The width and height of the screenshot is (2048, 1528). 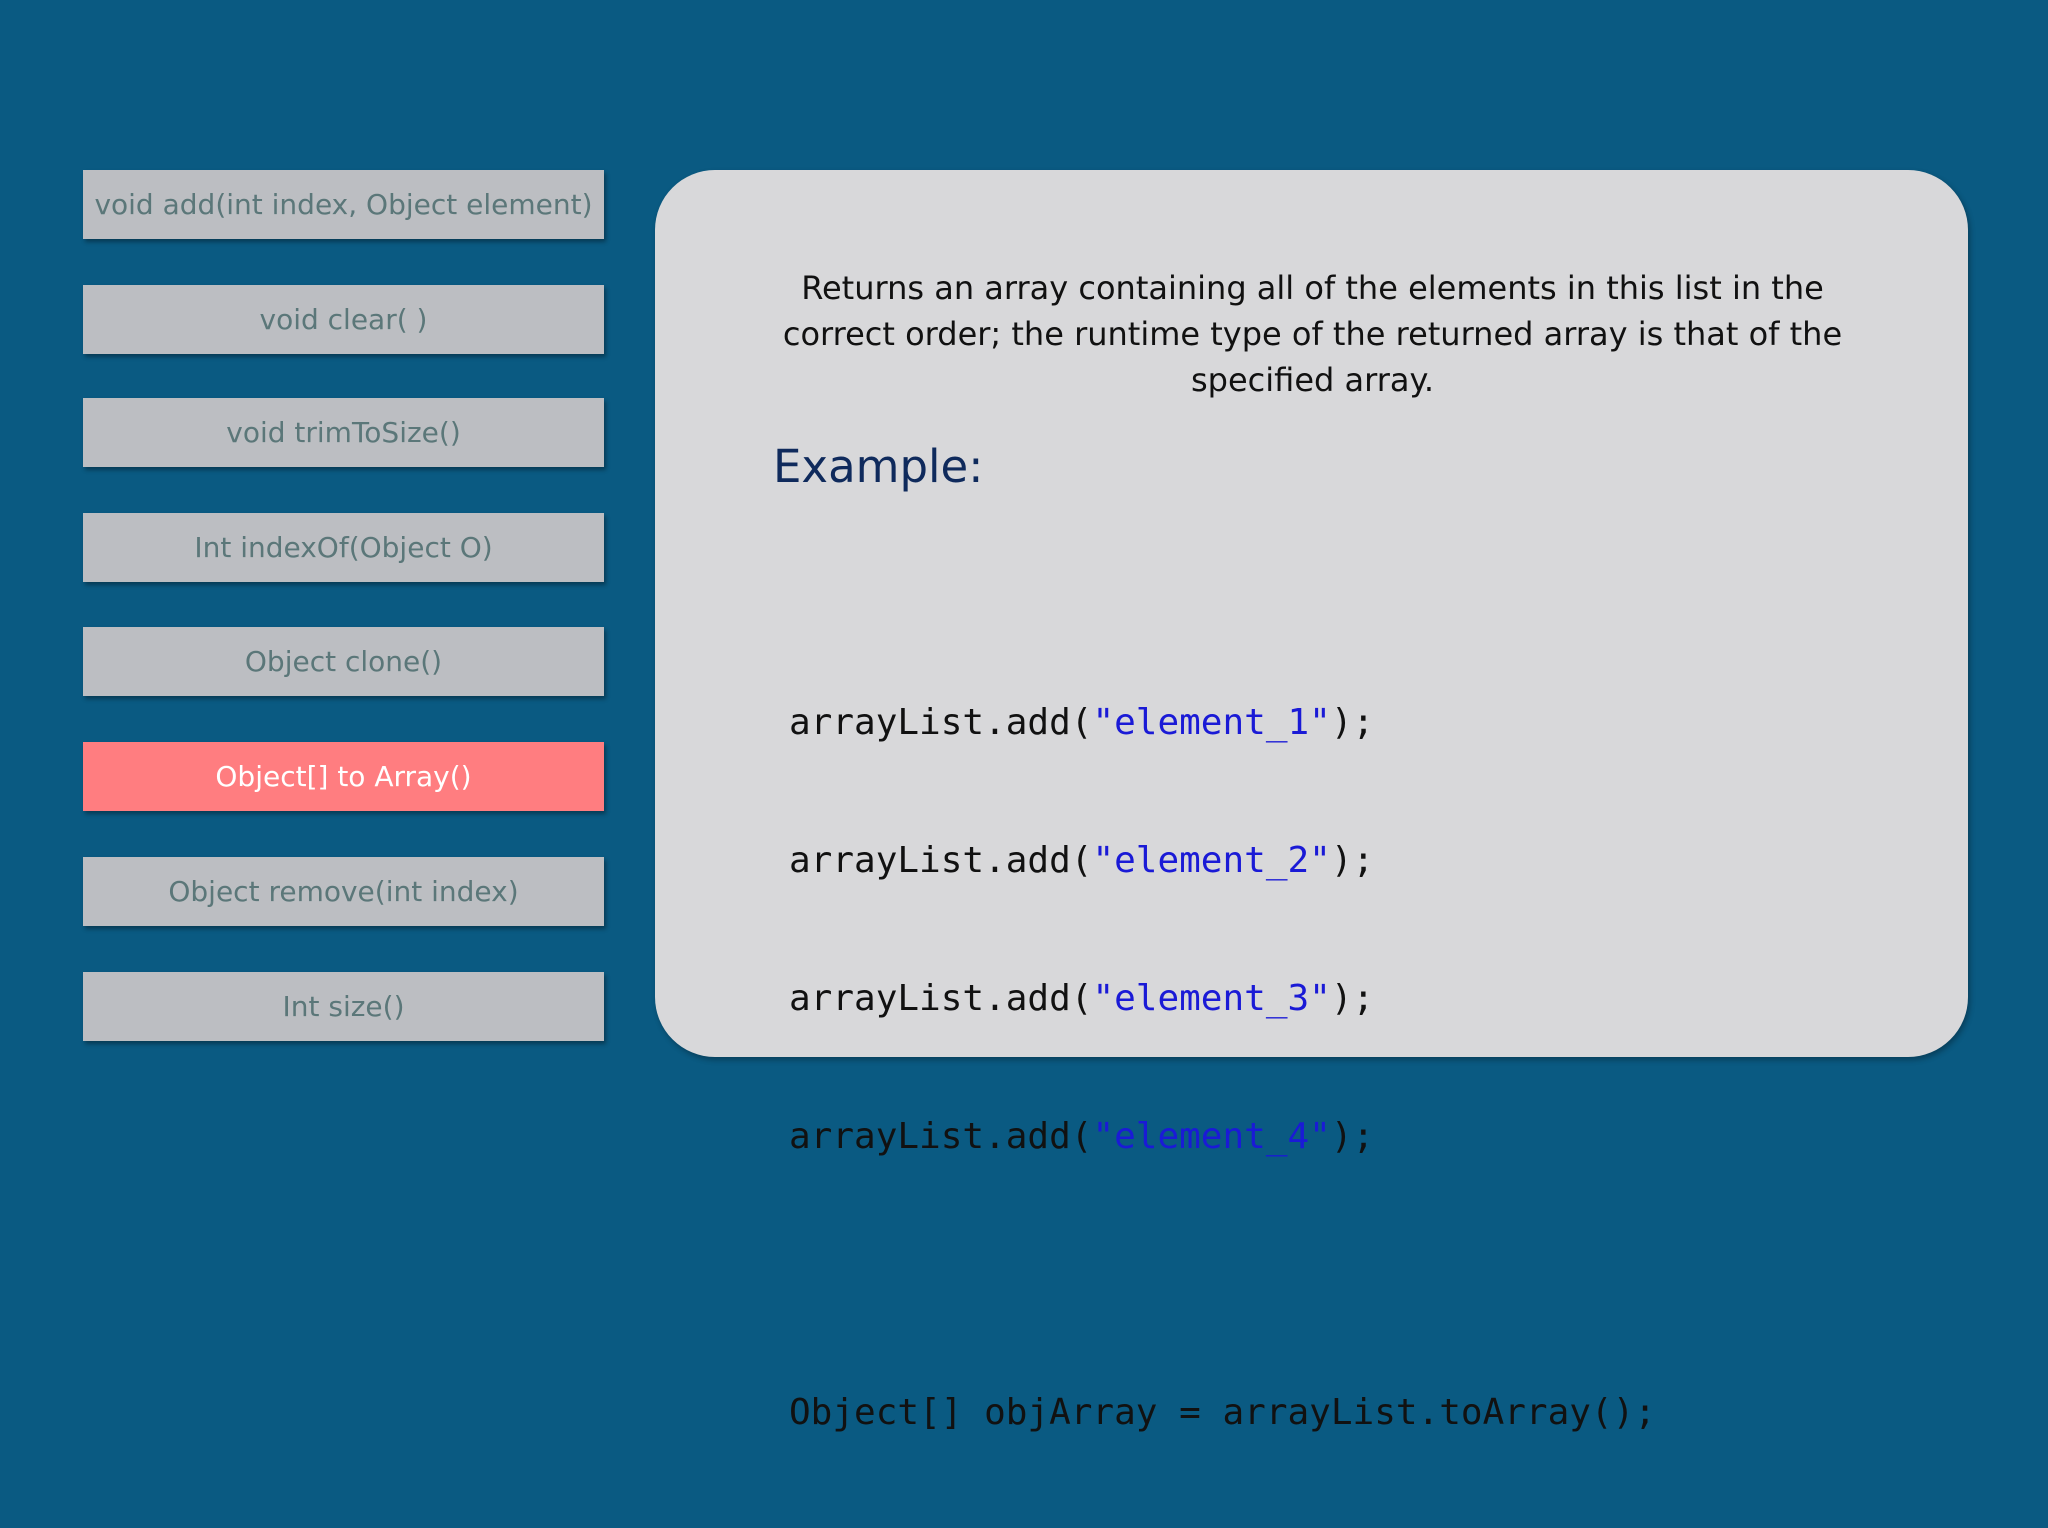 What do you see at coordinates (1211, 1136) in the screenshot?
I see `code-string-literal: "element_4"` at bounding box center [1211, 1136].